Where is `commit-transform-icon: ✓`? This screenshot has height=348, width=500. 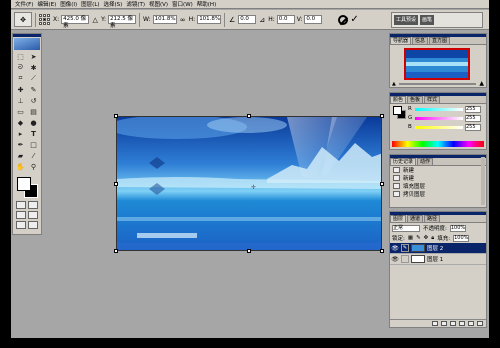
commit-transform-icon: ✓ is located at coordinates (354, 19).